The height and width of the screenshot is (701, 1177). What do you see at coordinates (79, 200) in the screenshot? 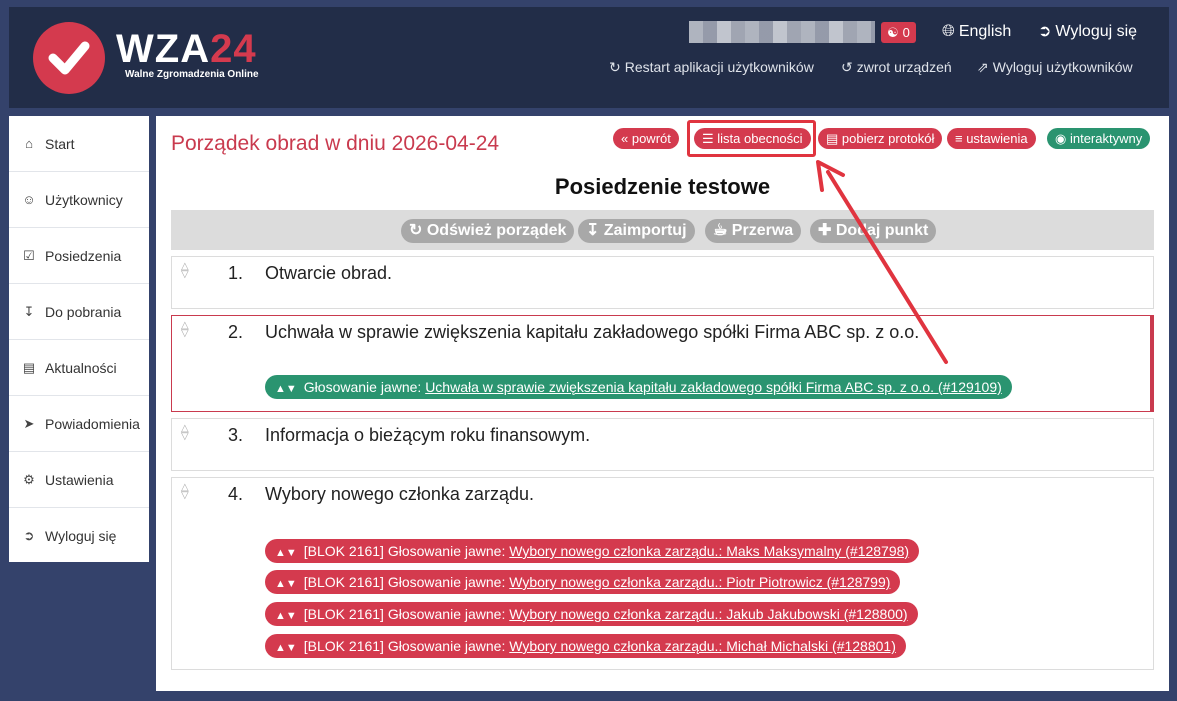
I see `sidebar-item-users: ☺ Użytkownicy` at bounding box center [79, 200].